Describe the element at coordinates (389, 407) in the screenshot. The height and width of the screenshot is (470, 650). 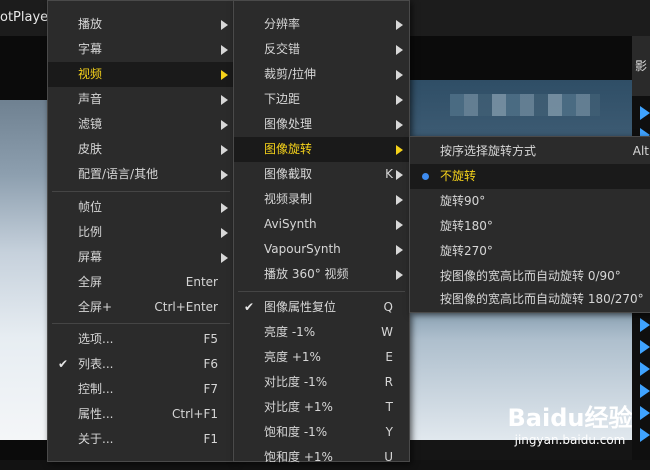
I see `menu-item-shortcut: T` at that location.